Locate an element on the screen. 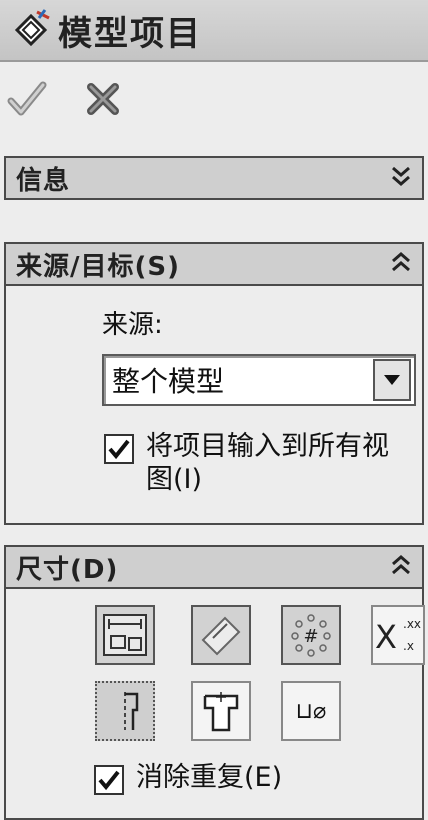 The height and width of the screenshot is (820, 428). double-chevron-down-icon is located at coordinates (401, 178).